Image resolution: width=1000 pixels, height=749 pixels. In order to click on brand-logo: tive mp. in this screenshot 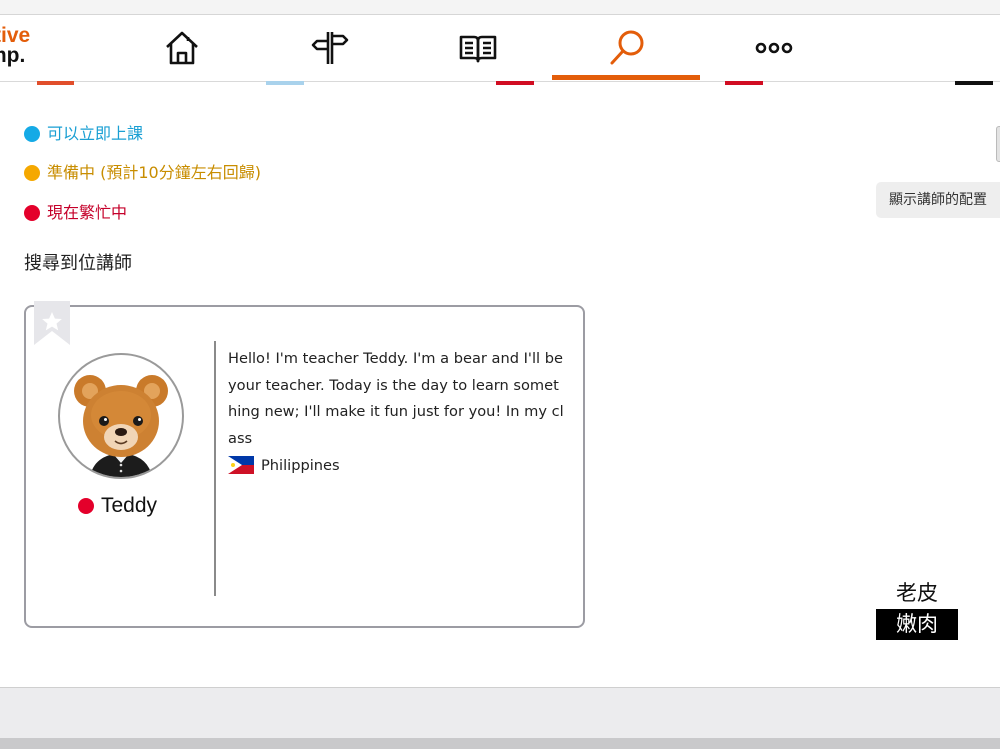, I will do `click(20, 49)`.